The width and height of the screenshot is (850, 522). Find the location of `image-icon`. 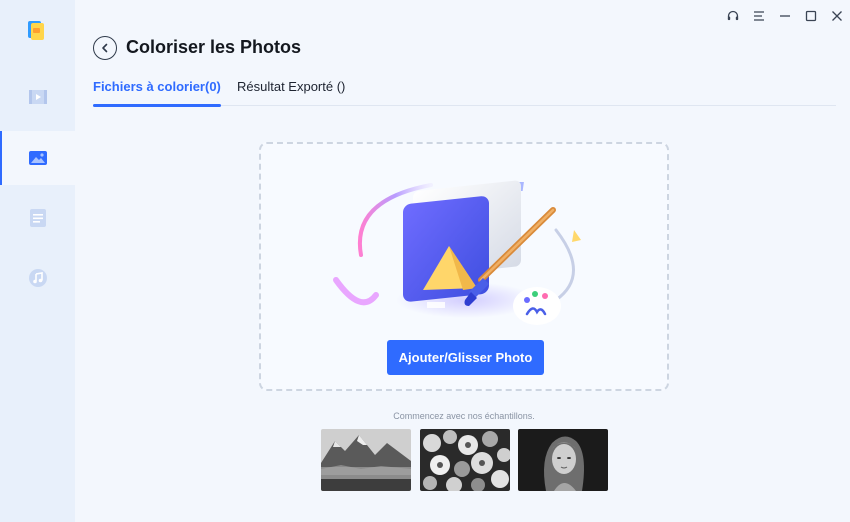

image-icon is located at coordinates (37, 158).